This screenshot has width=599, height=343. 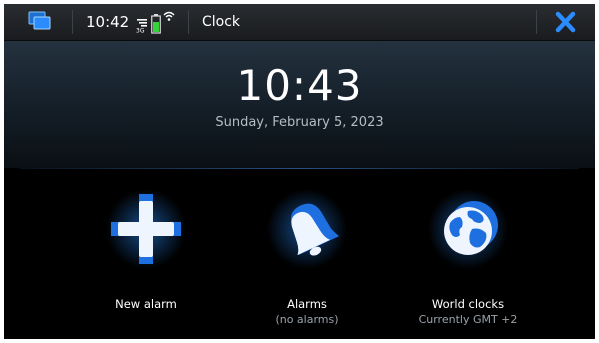 I want to click on status-time: 10:42, so click(x=108, y=22).